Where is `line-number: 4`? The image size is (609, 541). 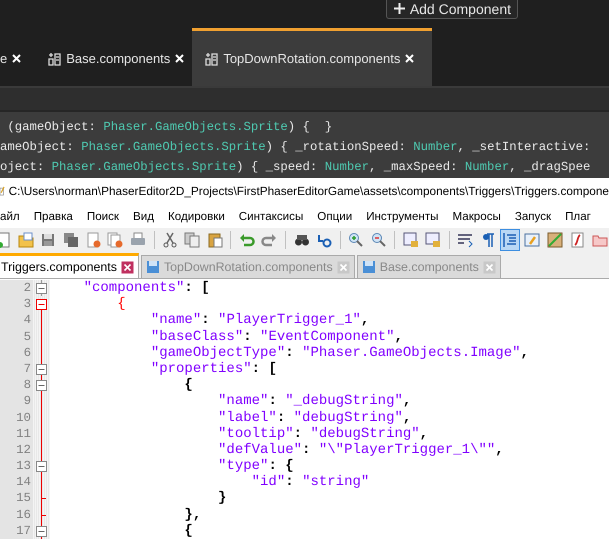
line-number: 4 is located at coordinates (16, 320).